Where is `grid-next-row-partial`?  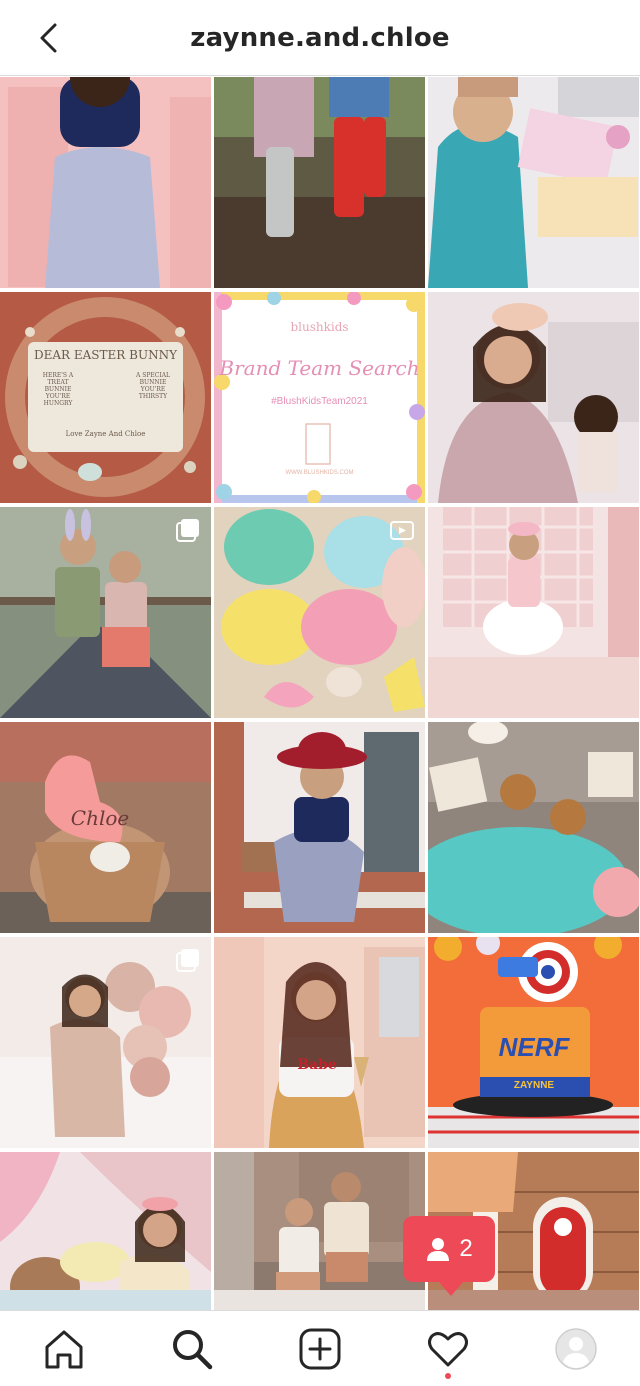 grid-next-row-partial is located at coordinates (320, 1300).